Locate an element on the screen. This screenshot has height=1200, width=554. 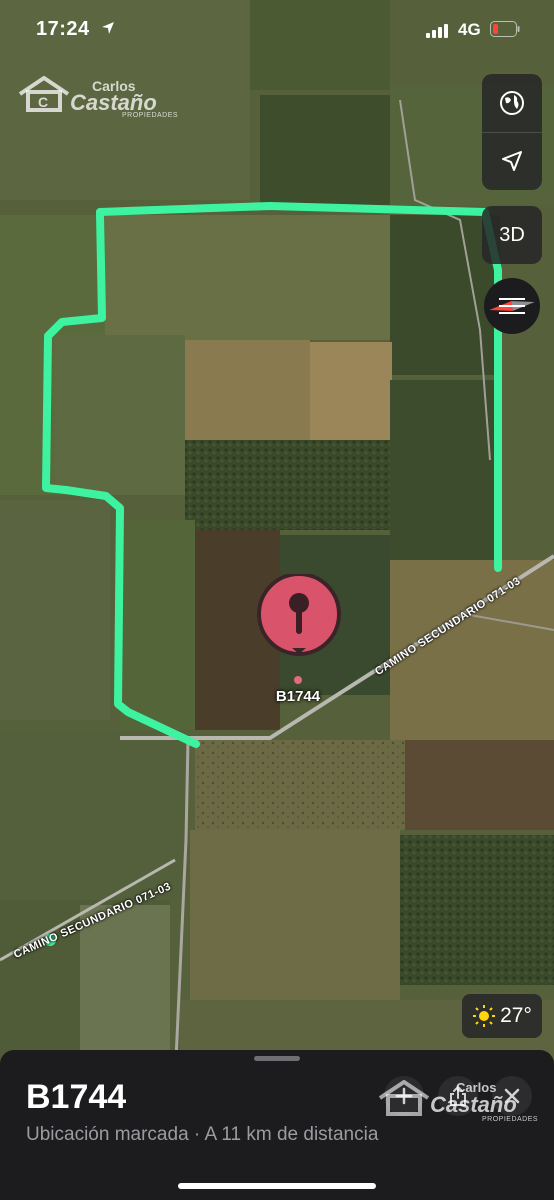
house-icon: C is located at coordinates (44, 94).